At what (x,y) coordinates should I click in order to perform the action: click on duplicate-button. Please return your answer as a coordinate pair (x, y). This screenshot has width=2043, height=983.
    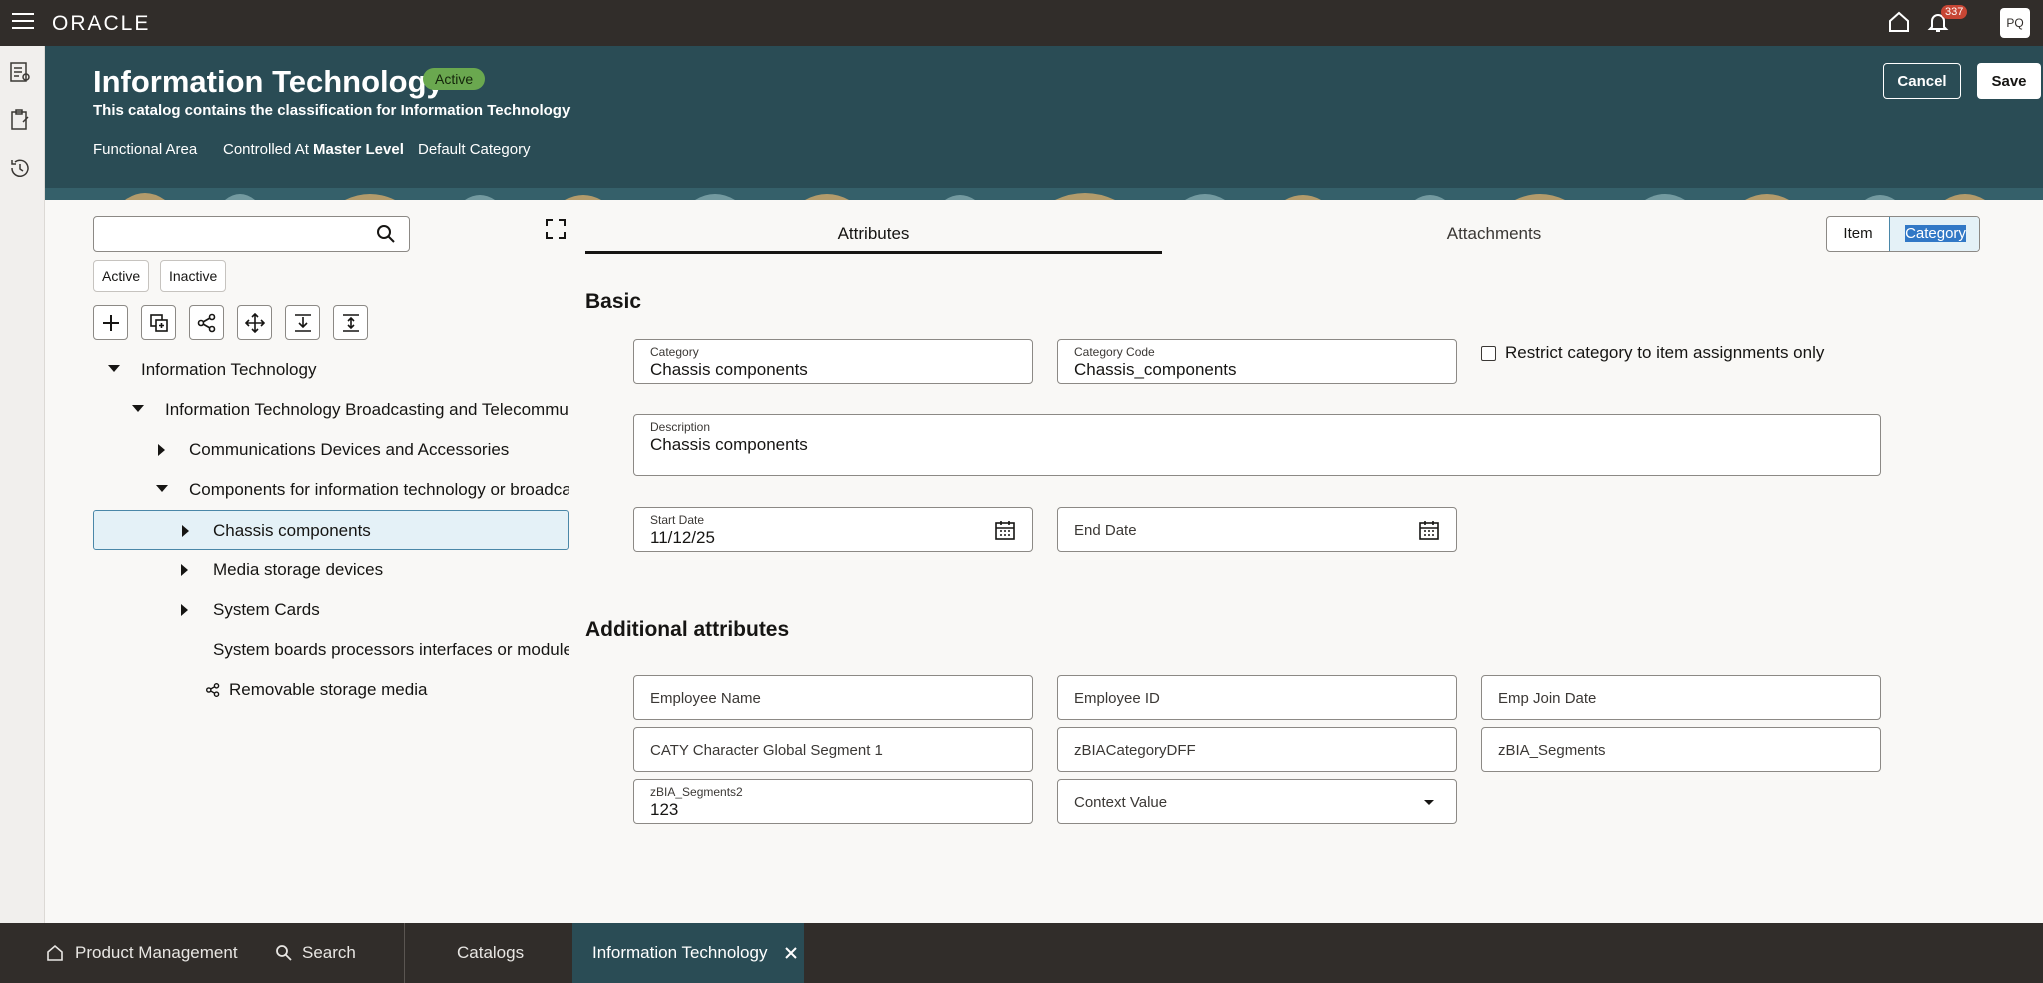
    Looking at the image, I should click on (158, 322).